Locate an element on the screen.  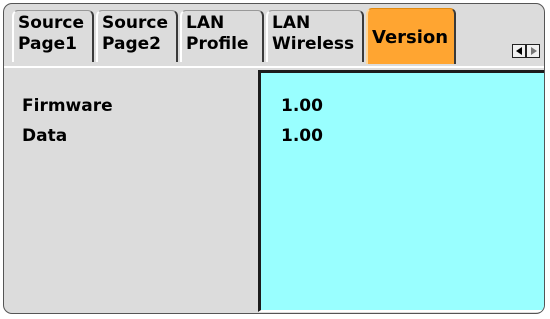
tab-label: Version is located at coordinates (410, 37).